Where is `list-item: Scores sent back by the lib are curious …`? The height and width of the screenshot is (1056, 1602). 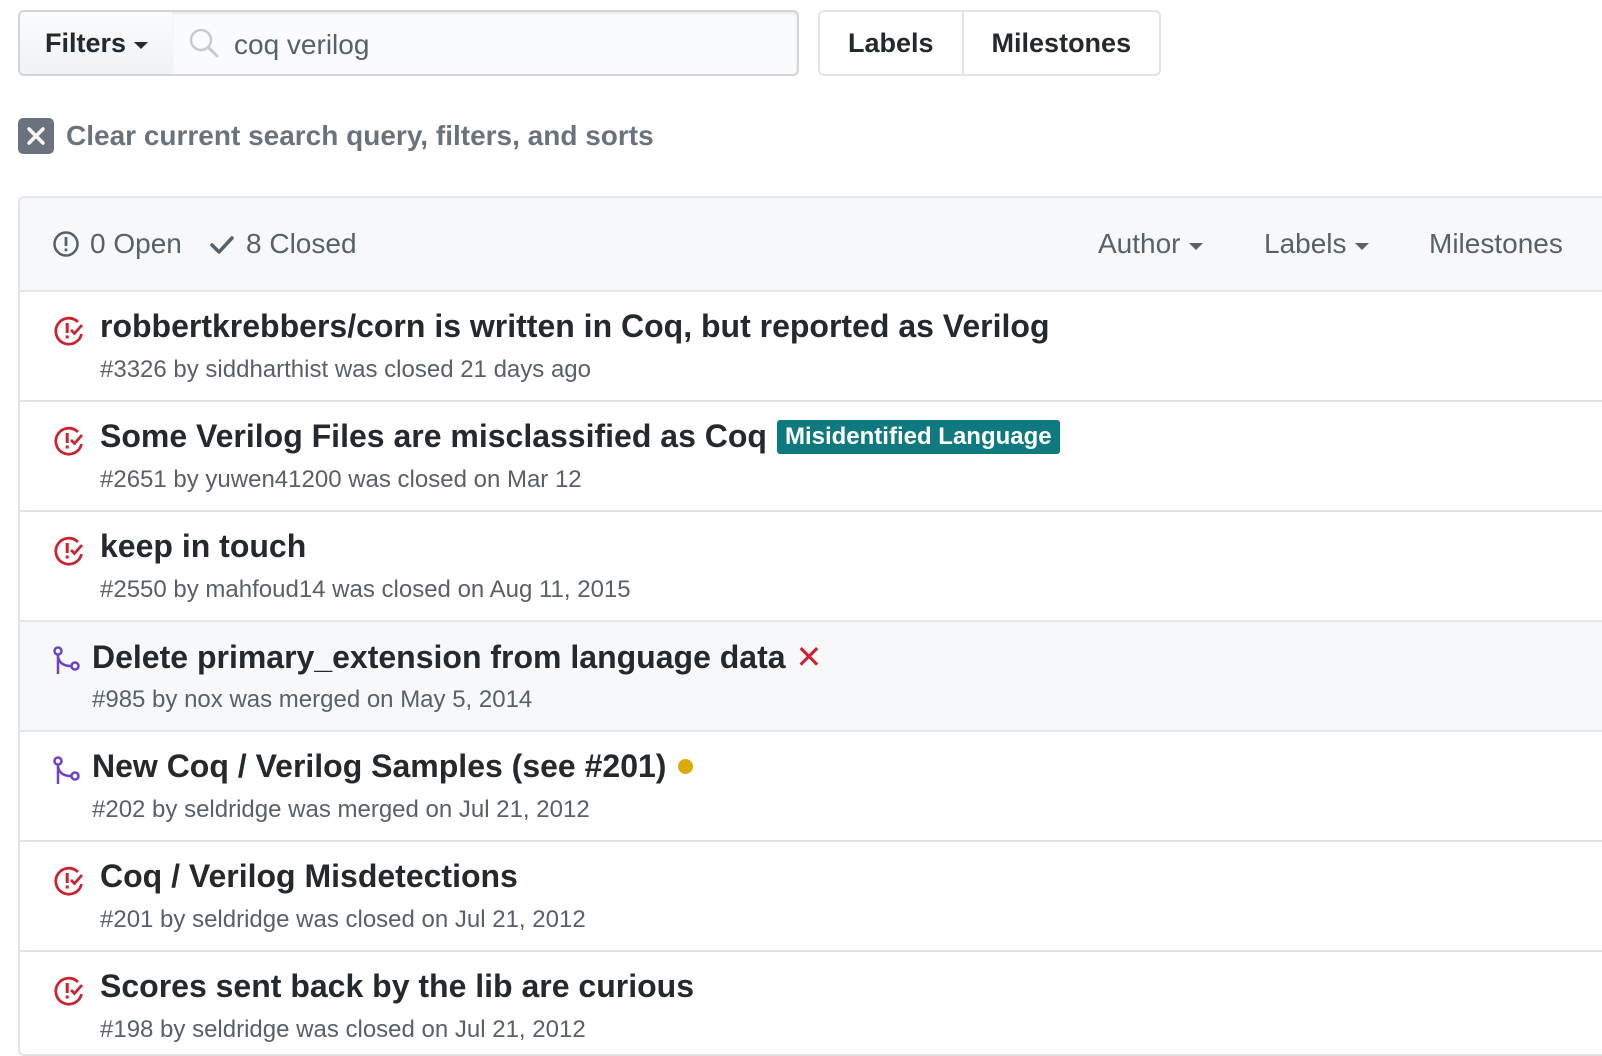
list-item: Scores sent back by the lib are curious … is located at coordinates (811, 1003).